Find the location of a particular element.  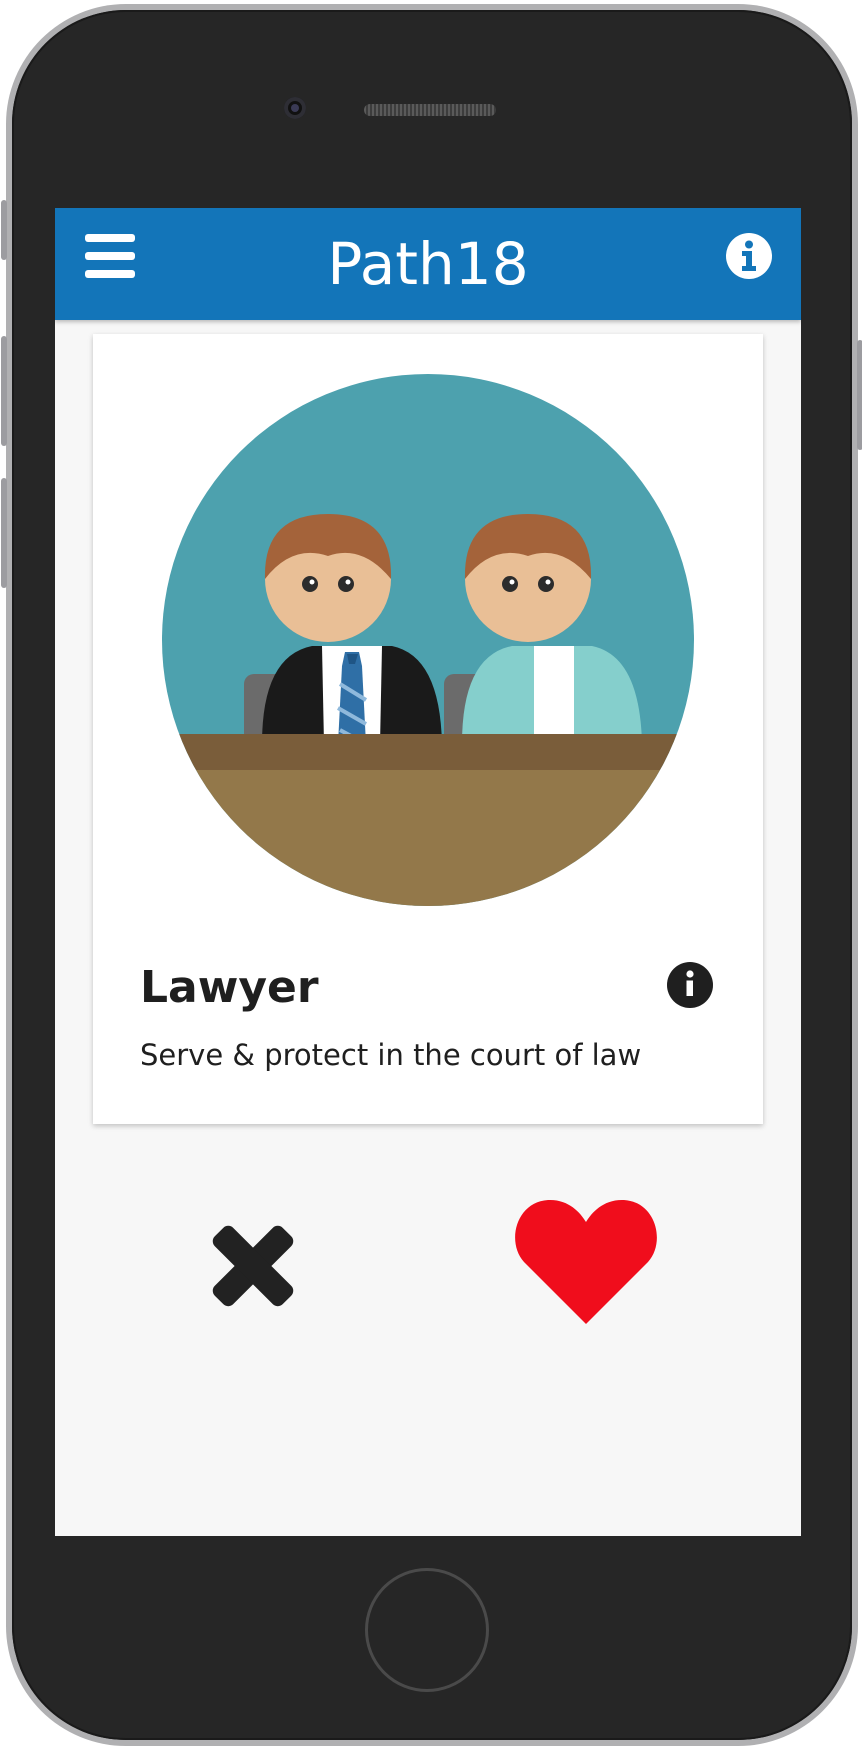

power-button is located at coordinates (859, 395).